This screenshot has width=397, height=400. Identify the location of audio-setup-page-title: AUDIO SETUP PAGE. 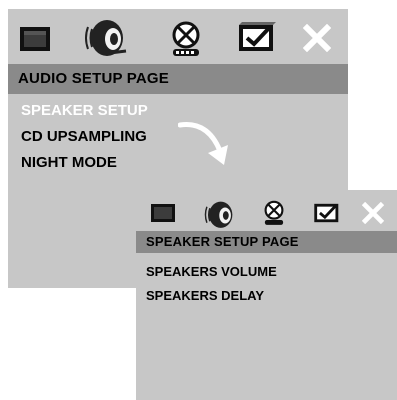
(178, 79).